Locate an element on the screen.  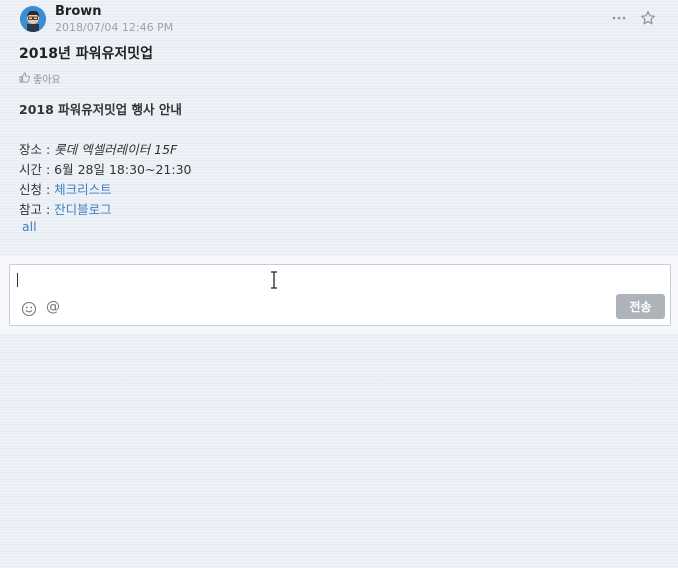
time-label: 시간 : is located at coordinates (37, 169).